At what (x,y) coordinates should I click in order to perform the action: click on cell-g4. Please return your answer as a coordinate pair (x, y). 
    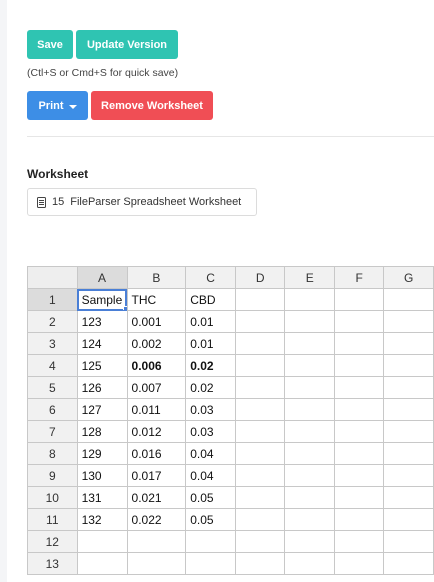
    Looking at the image, I should click on (408, 365).